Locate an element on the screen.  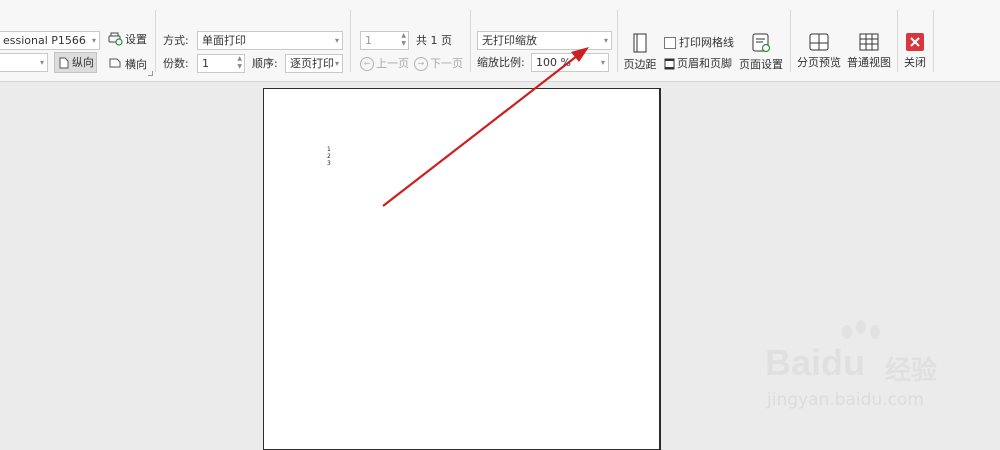
baidu-jingyan-watermark: Baidu 经验 jingyan.baidu.com is located at coordinates (875, 367).